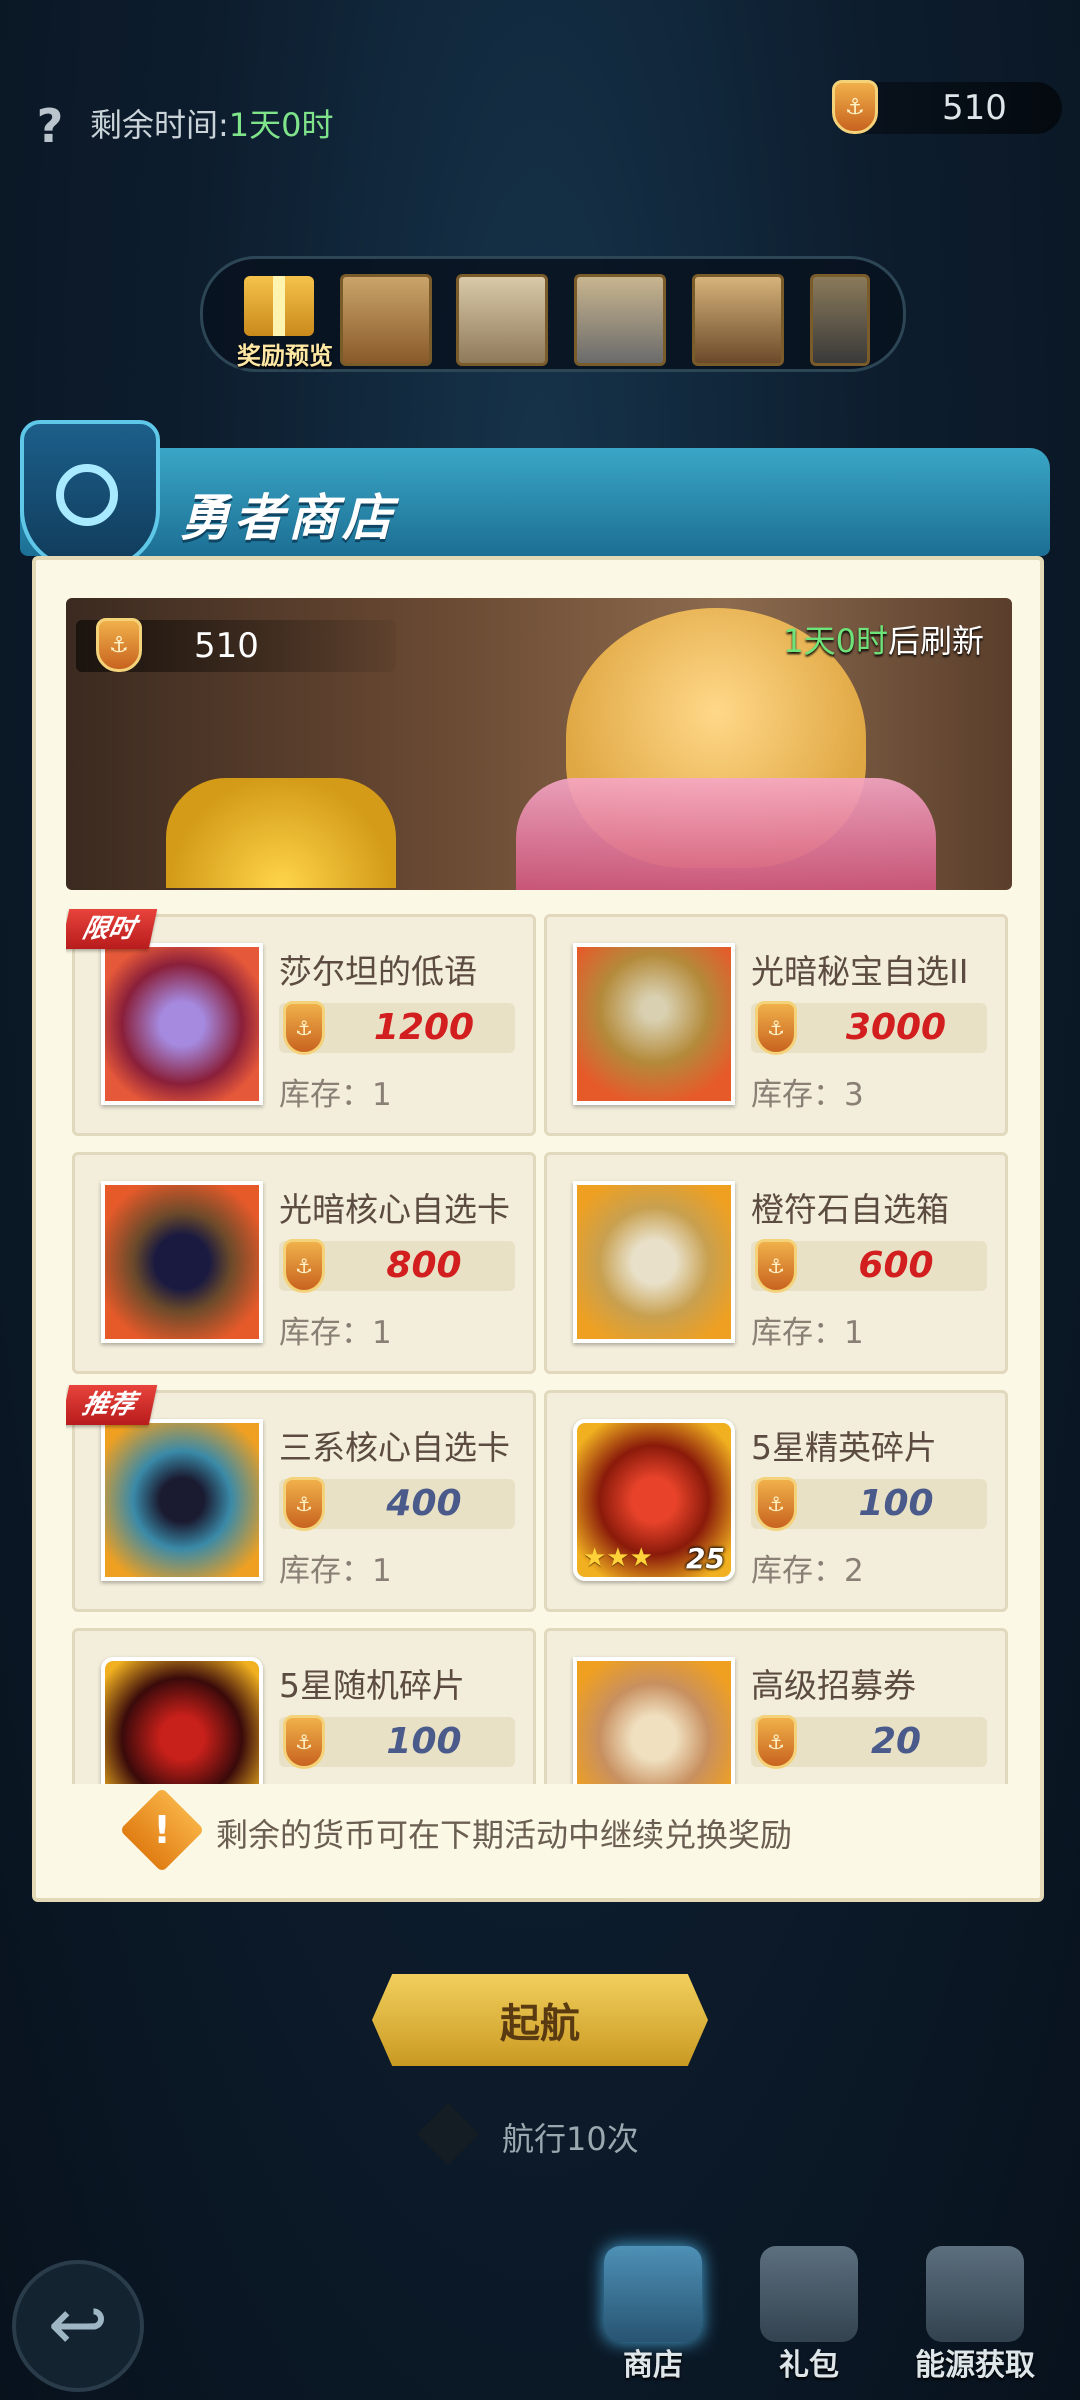 The image size is (1080, 2400). Describe the element at coordinates (570, 2139) in the screenshot. I see `voyage-count-text: 航行10次` at that location.